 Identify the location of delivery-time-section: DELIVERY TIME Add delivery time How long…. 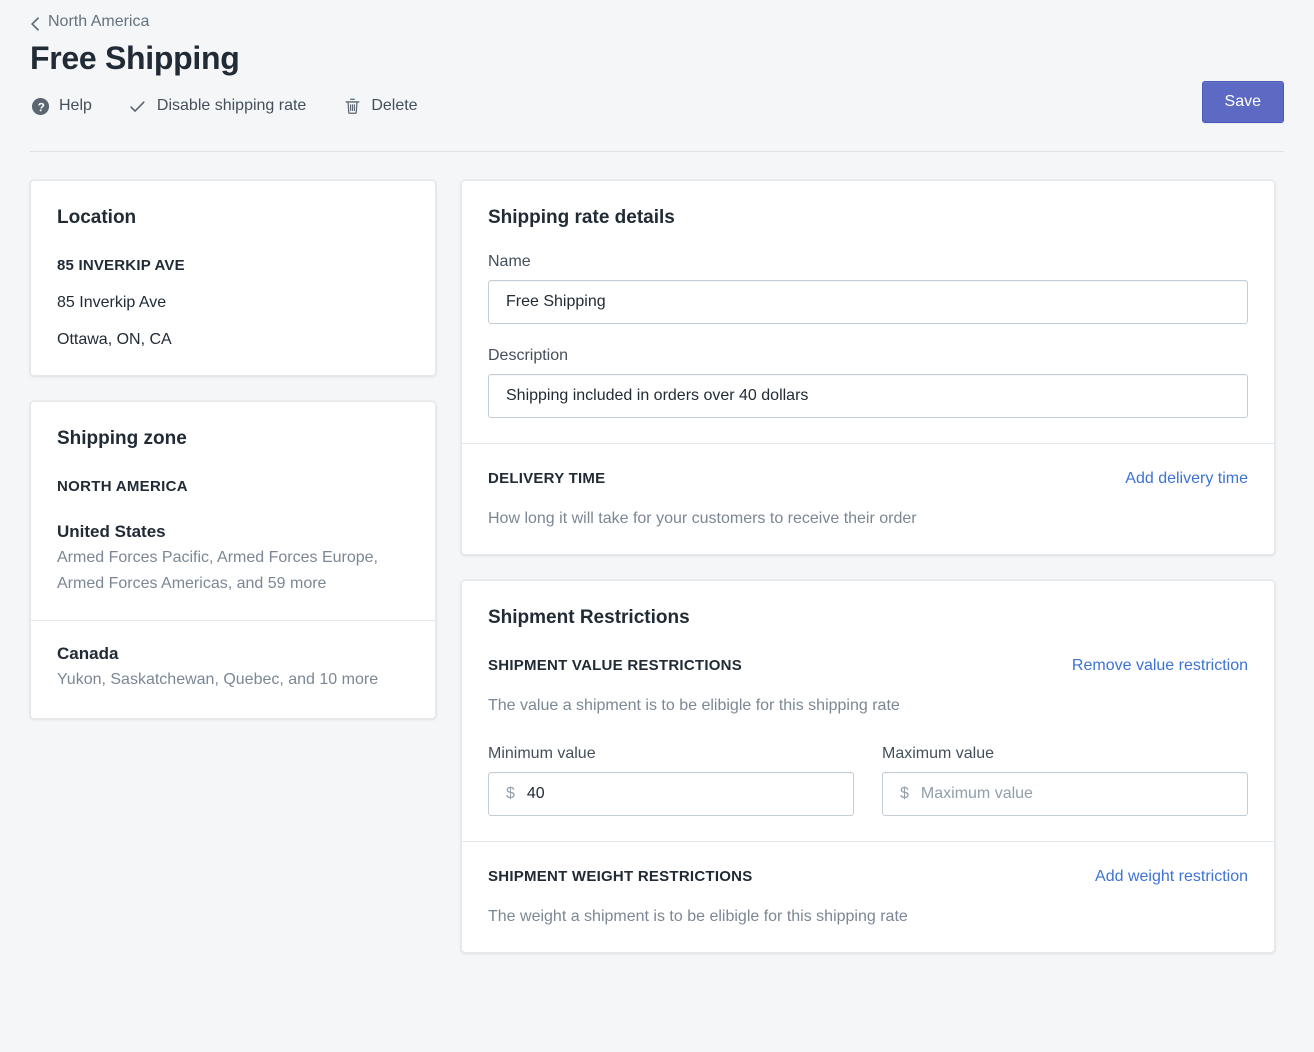
(868, 499).